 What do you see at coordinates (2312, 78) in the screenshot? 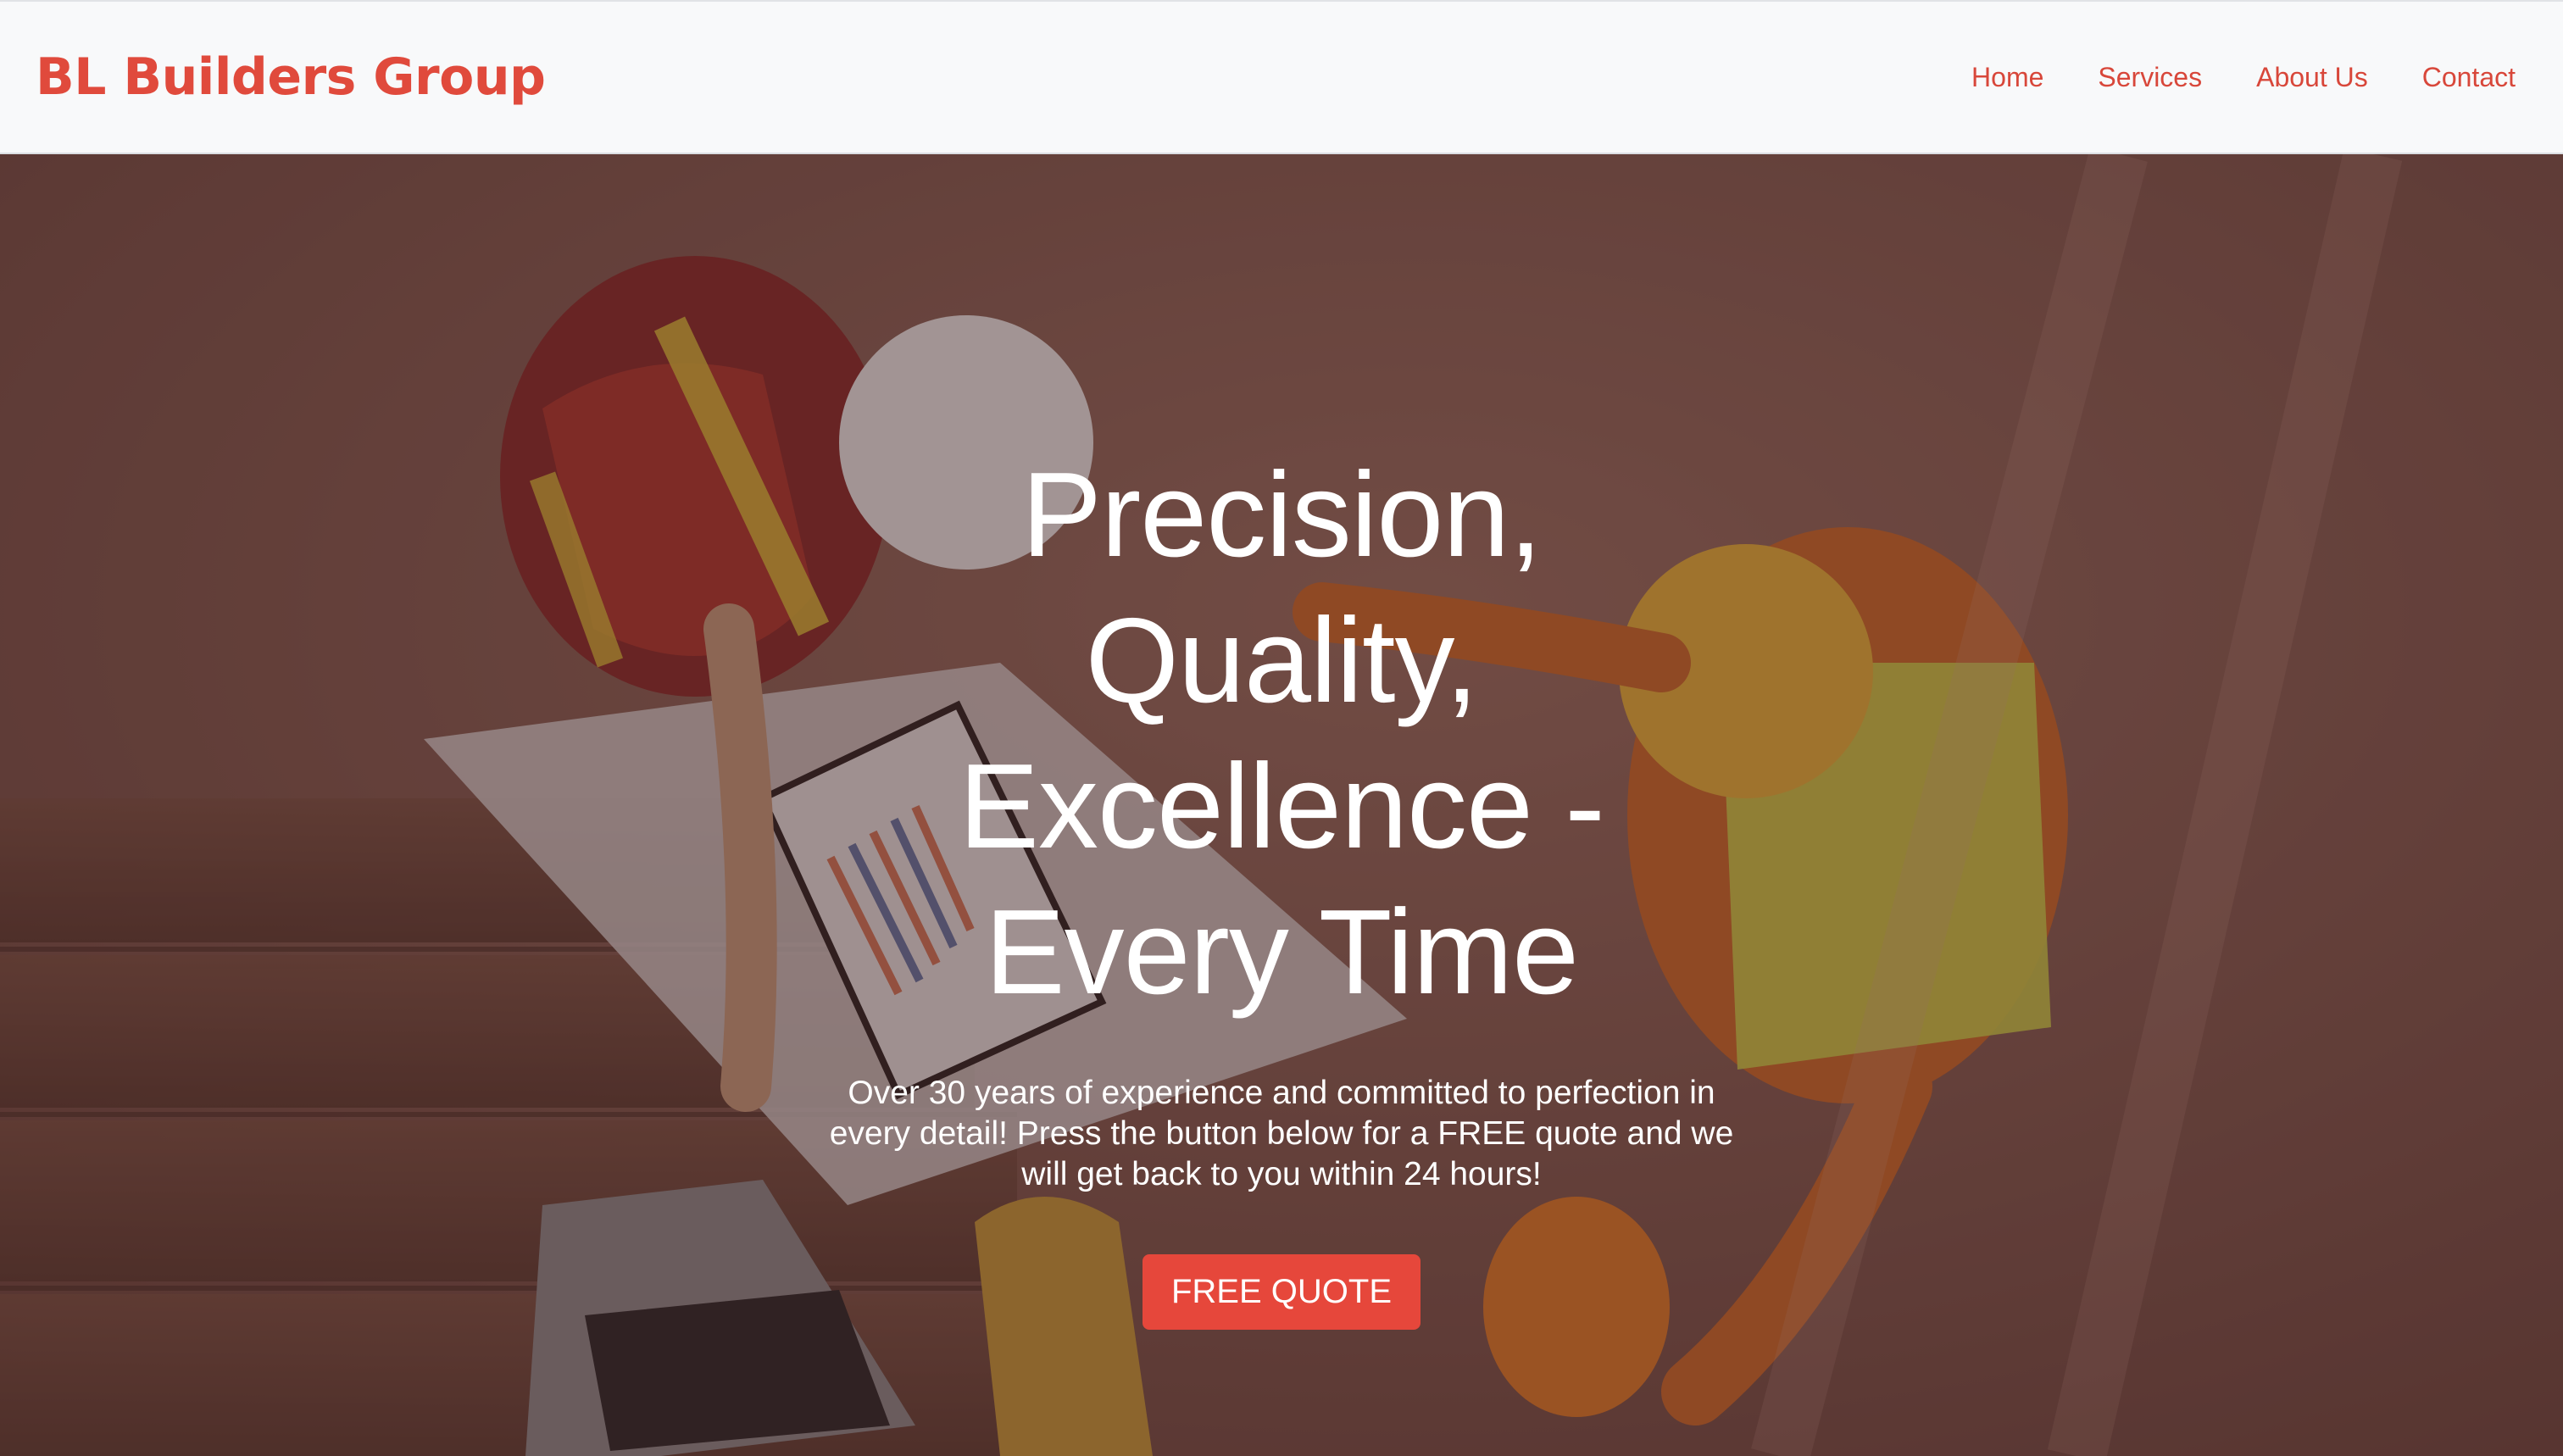
I see `nav-link-about-us: About Us` at bounding box center [2312, 78].